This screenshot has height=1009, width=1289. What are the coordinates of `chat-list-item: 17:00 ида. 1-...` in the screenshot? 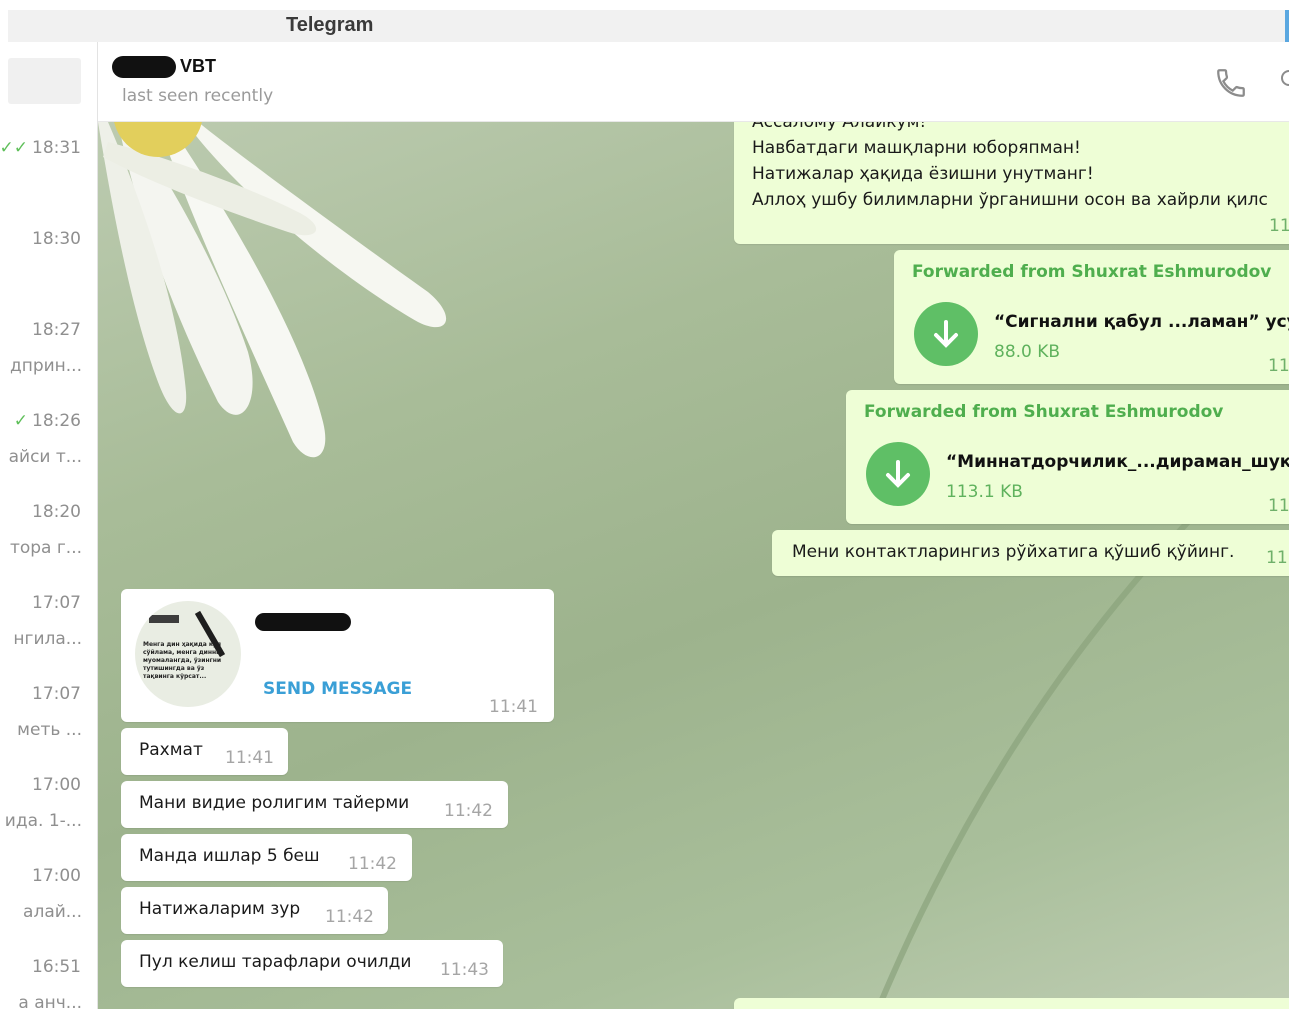 It's located at (49, 820).